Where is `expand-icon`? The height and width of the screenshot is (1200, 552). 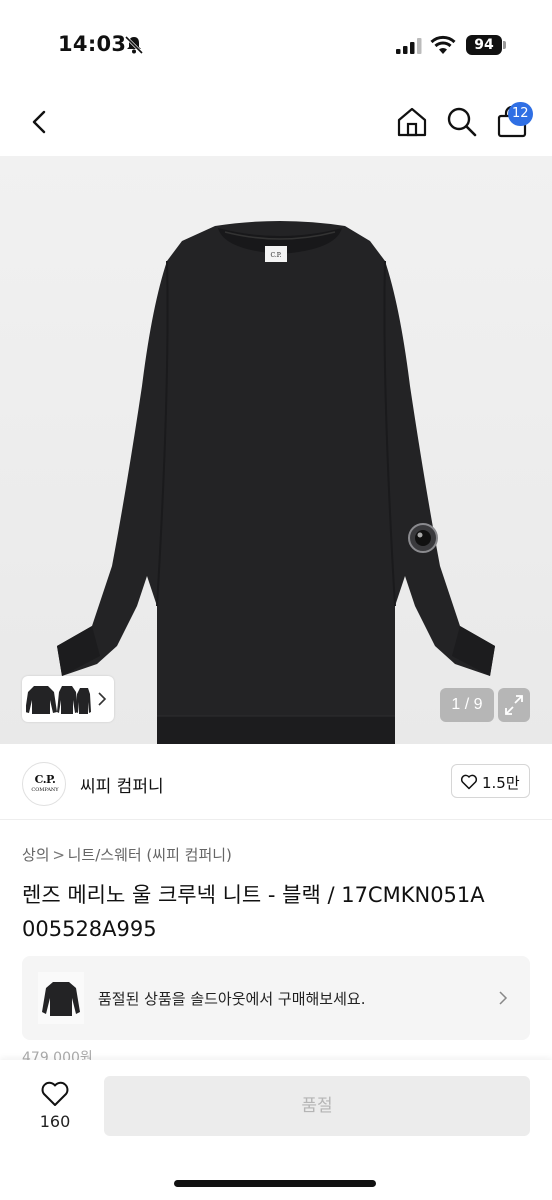
expand-icon is located at coordinates (514, 705).